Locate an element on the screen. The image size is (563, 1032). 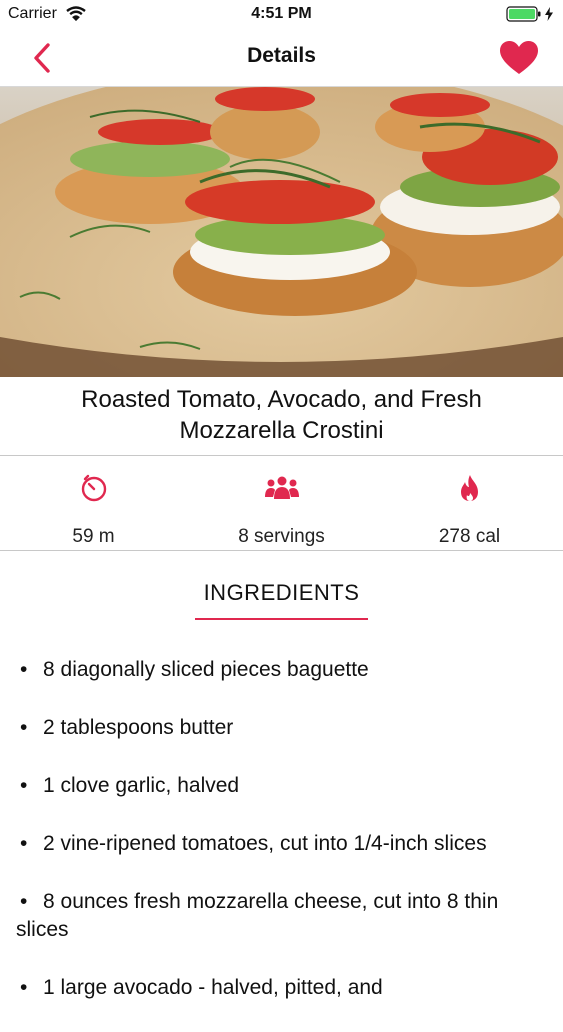
navigation-bar: Details is located at coordinates (281, 58).